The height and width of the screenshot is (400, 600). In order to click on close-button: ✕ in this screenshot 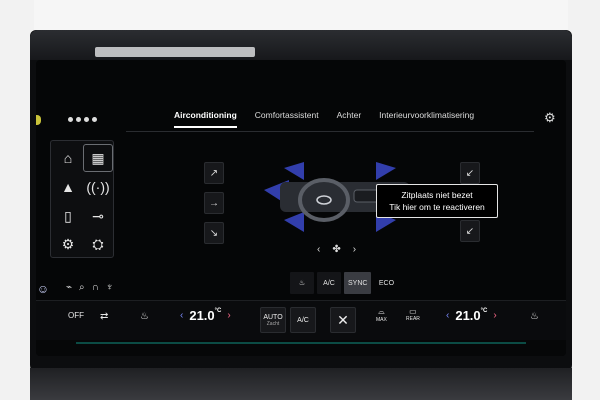, I will do `click(343, 320)`.